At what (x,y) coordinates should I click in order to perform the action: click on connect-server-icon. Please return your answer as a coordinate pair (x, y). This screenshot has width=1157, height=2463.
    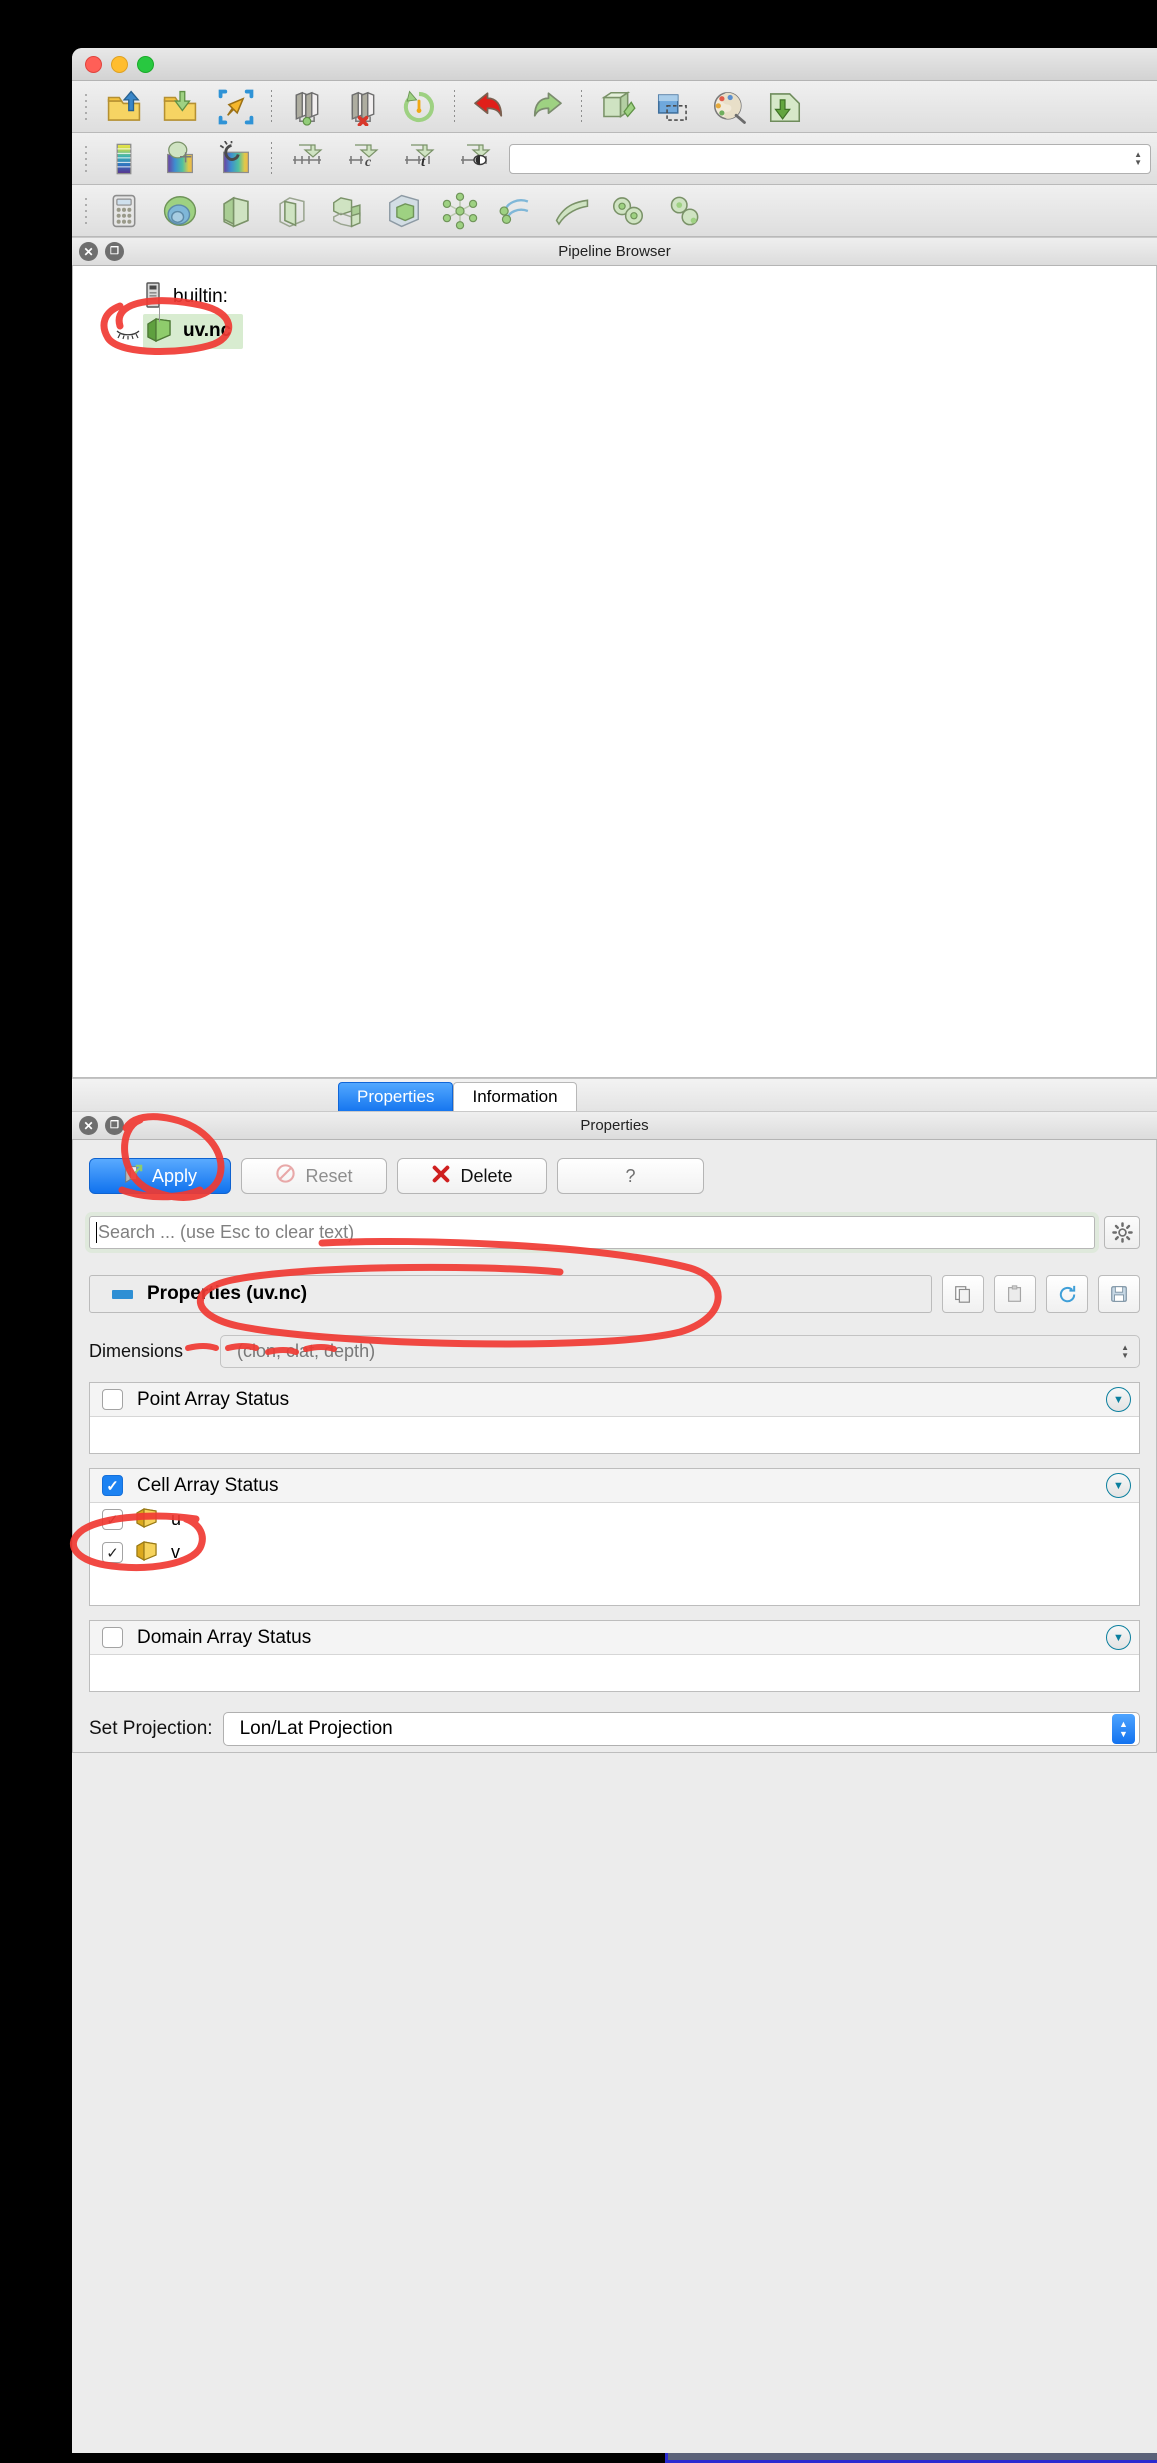
    Looking at the image, I should click on (307, 107).